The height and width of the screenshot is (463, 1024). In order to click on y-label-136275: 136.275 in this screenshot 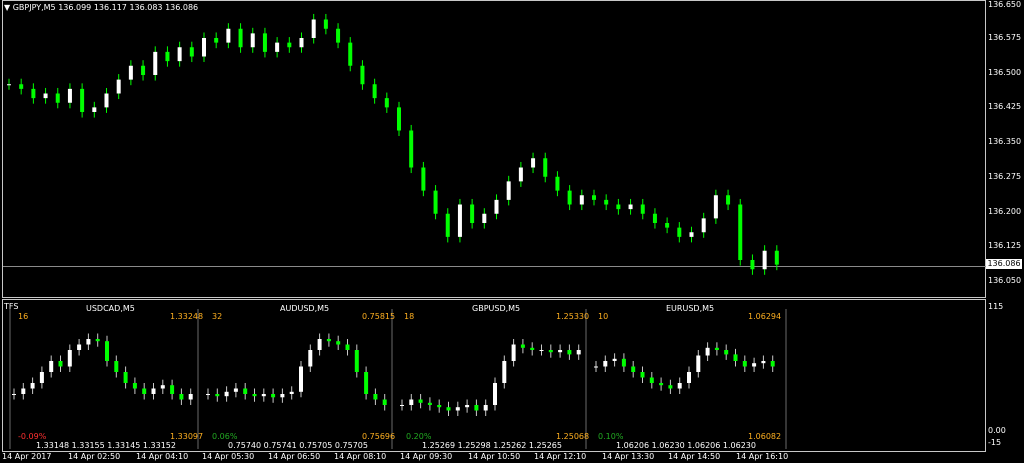, I will do `click(1005, 176)`.